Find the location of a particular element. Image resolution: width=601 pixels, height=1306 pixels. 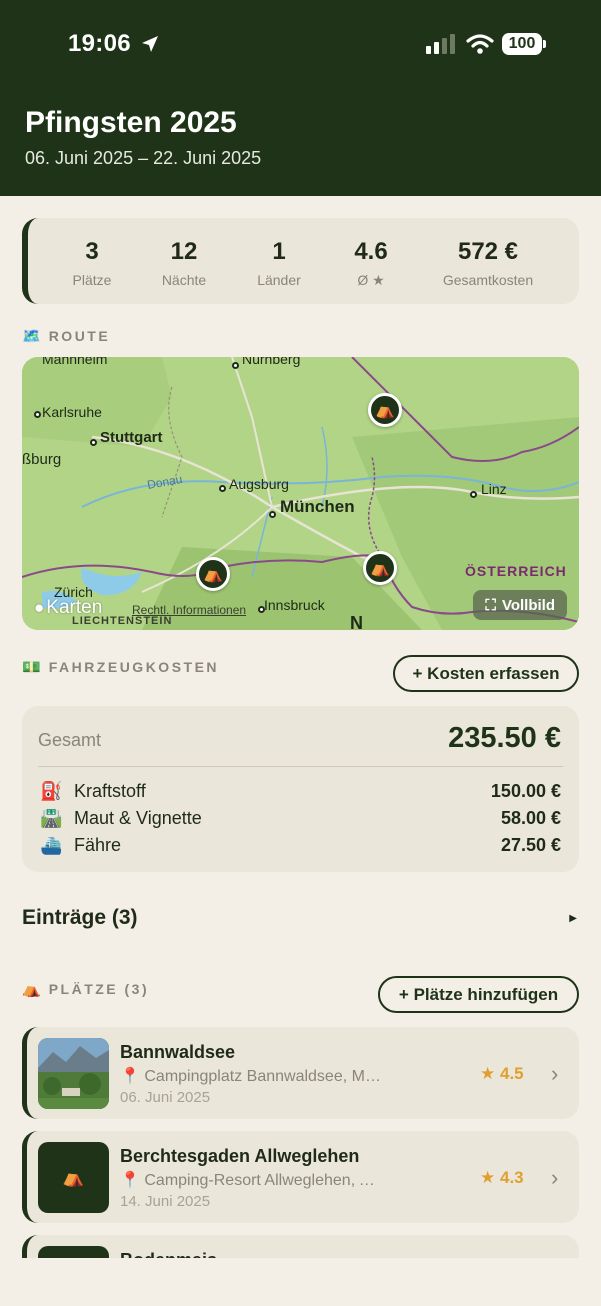

wifi-icon is located at coordinates (480, 44).